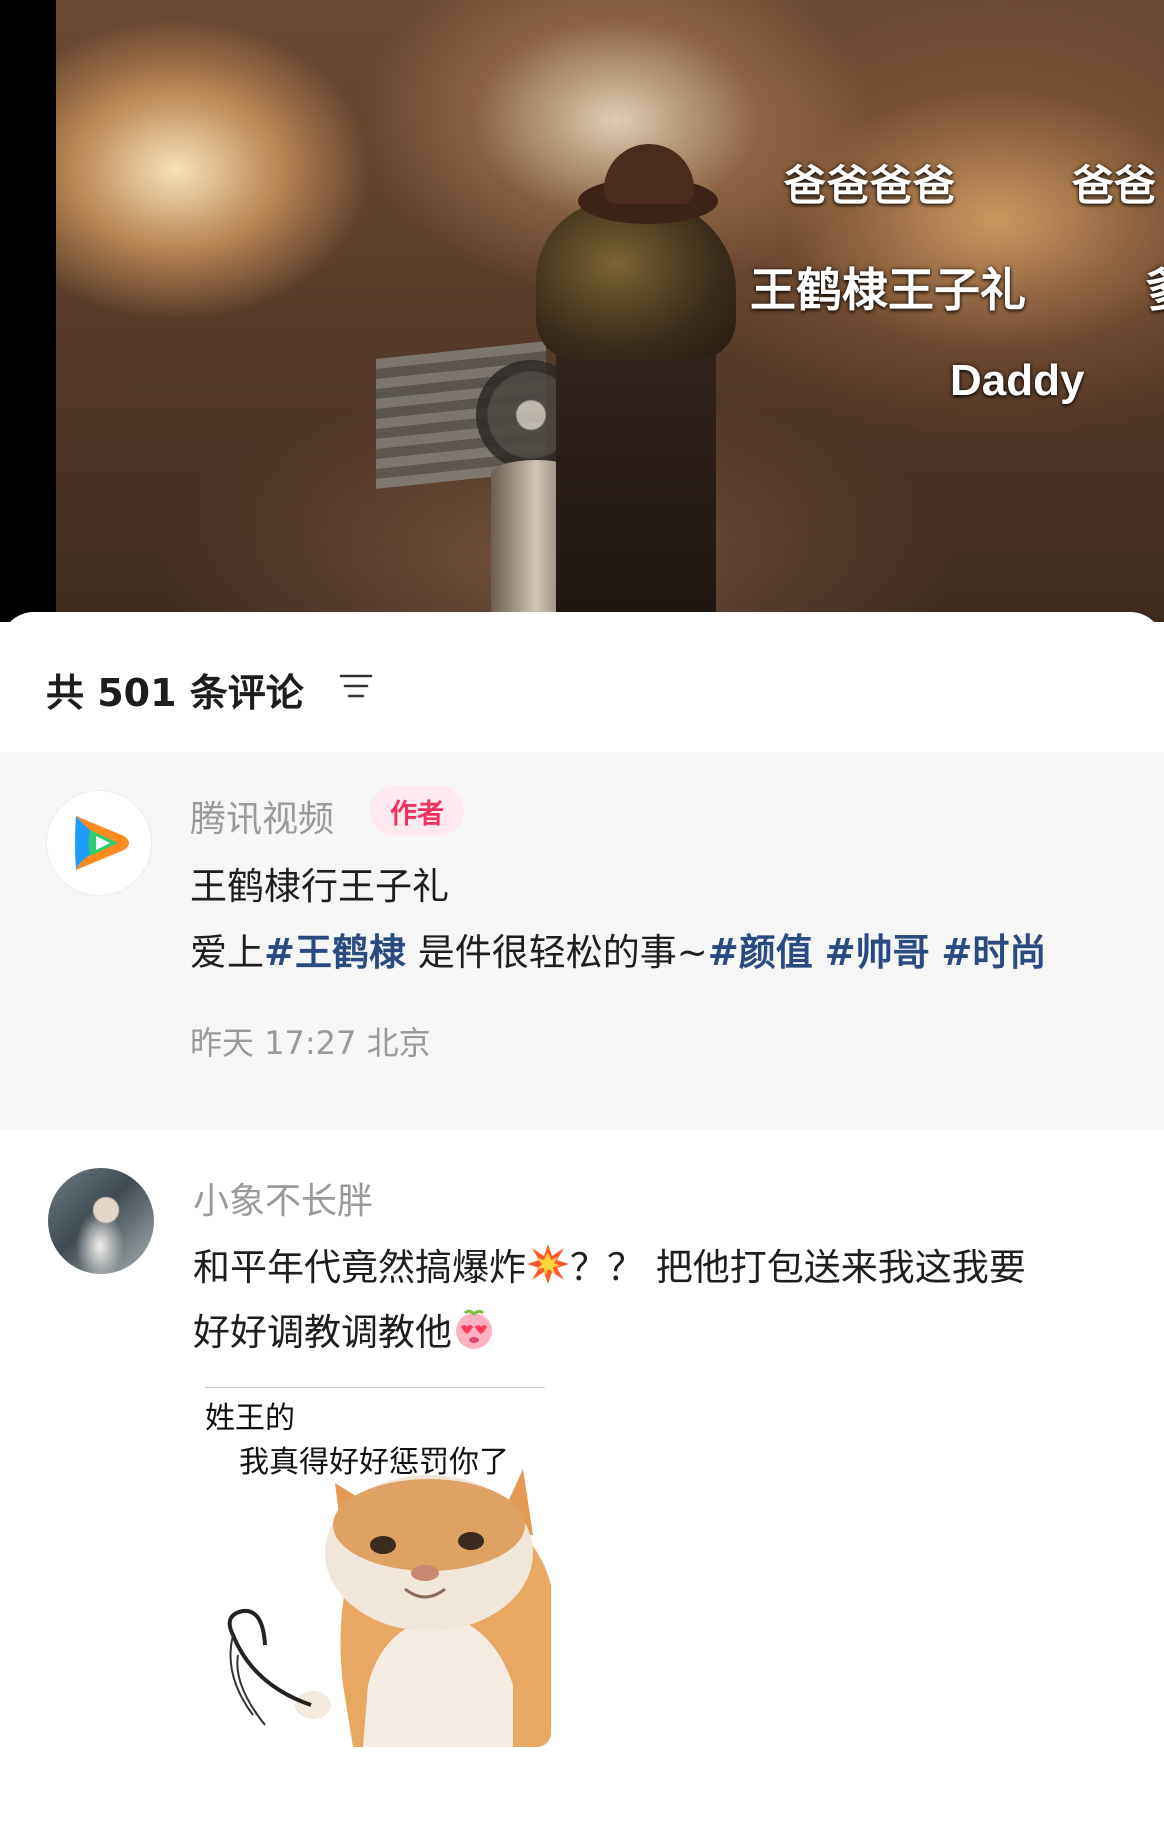 The height and width of the screenshot is (1839, 1164). Describe the element at coordinates (474, 1329) in the screenshot. I see `heart-eyes-emoji-icon` at that location.